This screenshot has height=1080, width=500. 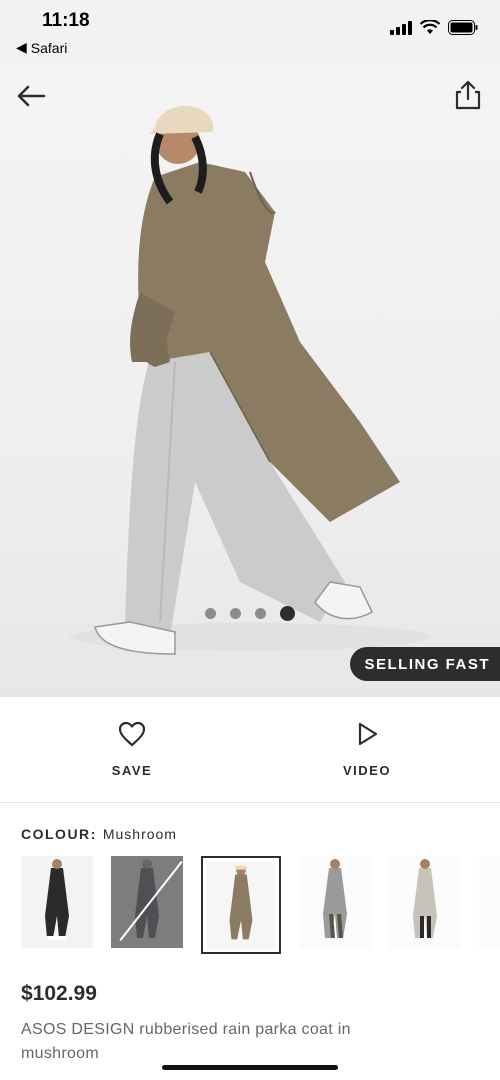 I want to click on back-button, so click(x=32, y=96).